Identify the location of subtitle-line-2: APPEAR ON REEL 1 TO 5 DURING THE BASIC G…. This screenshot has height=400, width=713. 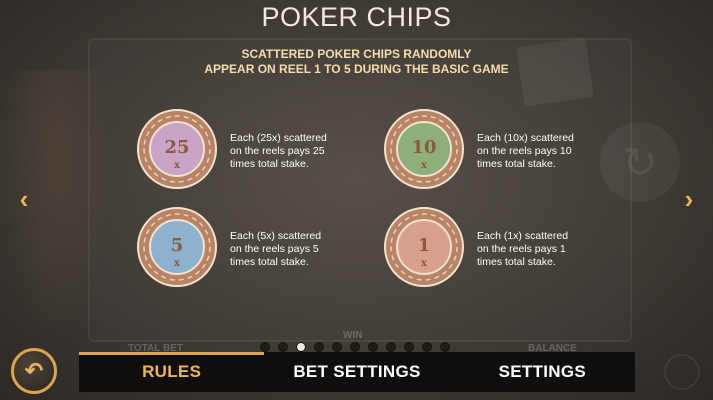
(356, 69).